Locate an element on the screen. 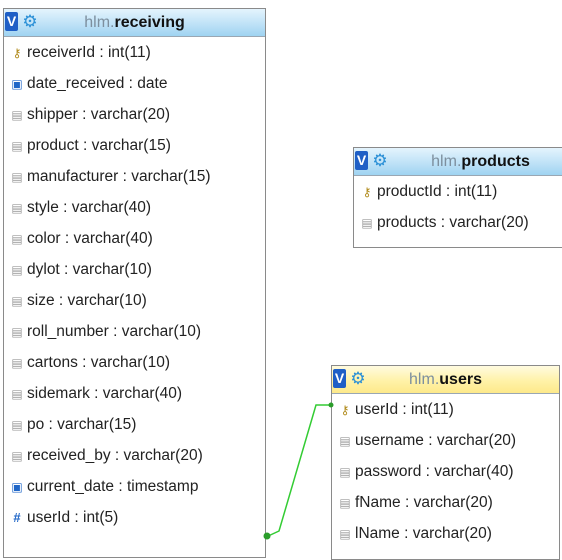  relation-lines is located at coordinates (298, 471).